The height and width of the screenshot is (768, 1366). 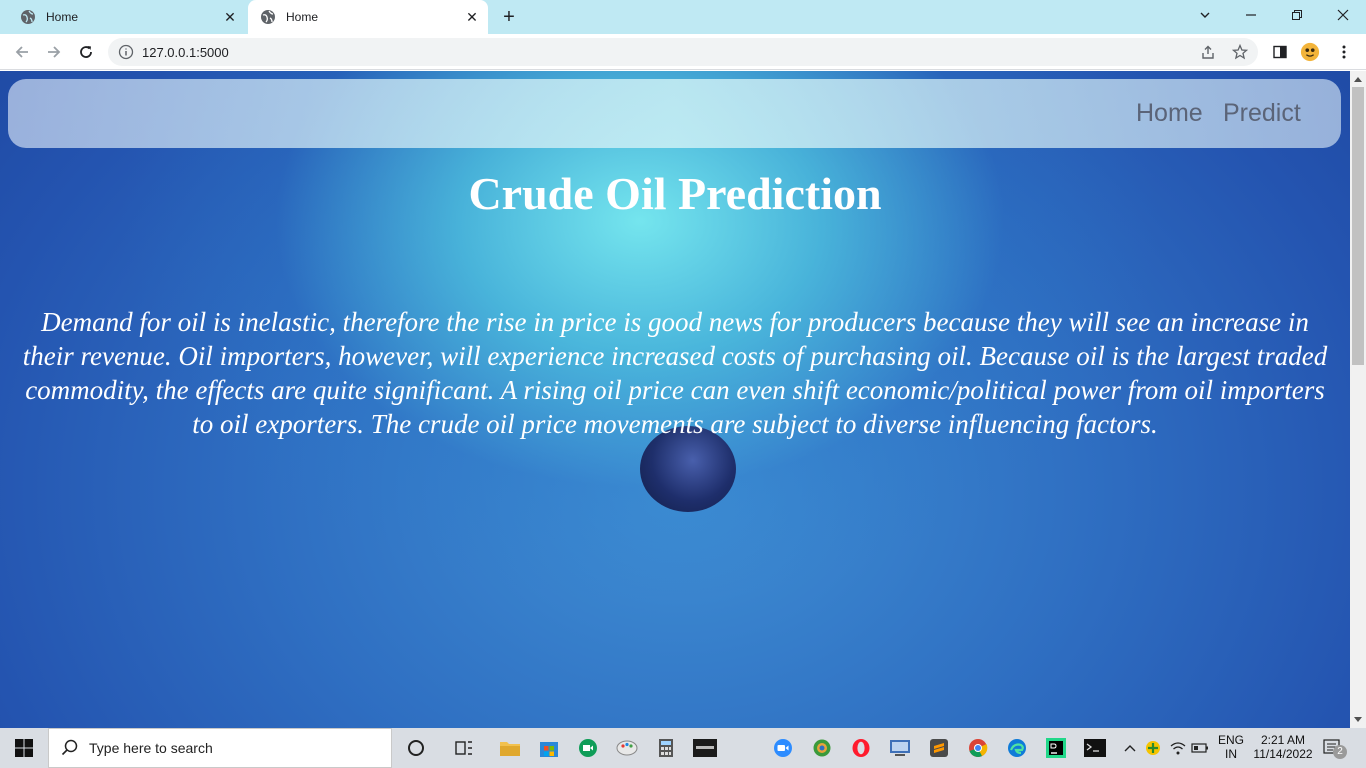 I want to click on language-code: ENG, so click(x=1230, y=740).